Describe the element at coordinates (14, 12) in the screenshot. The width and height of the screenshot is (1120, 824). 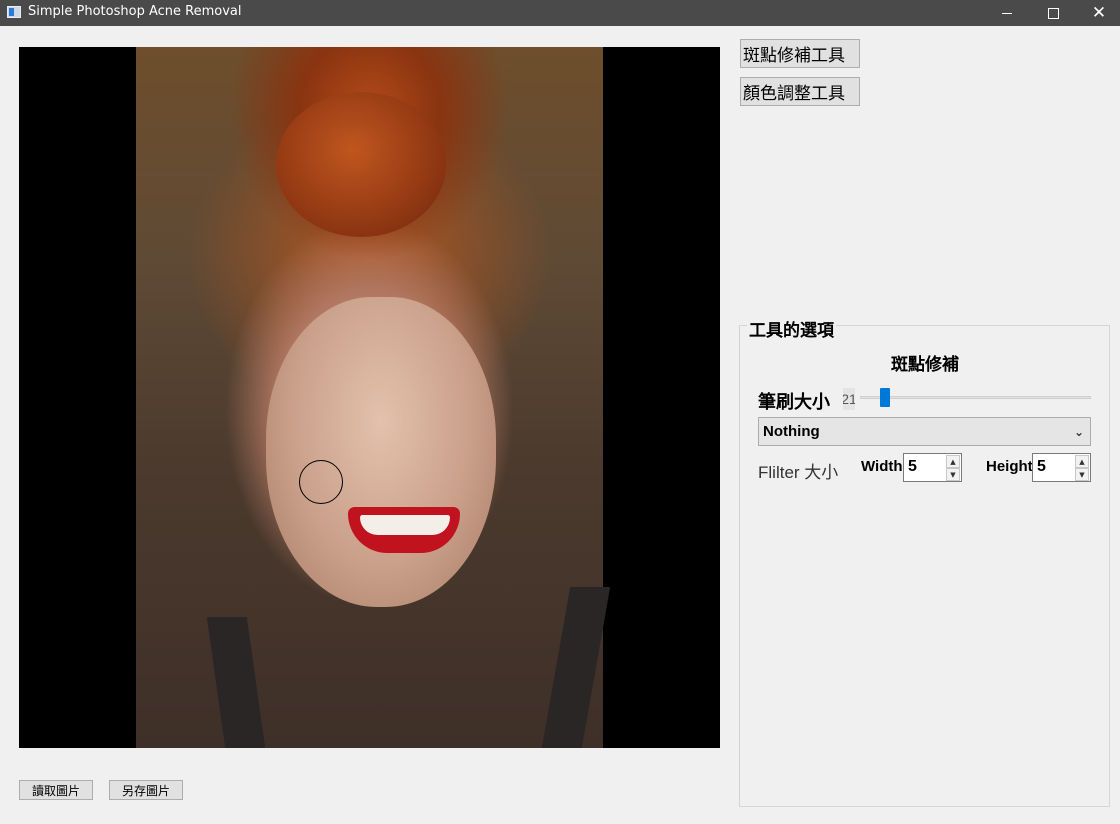
I see `app-icon` at that location.